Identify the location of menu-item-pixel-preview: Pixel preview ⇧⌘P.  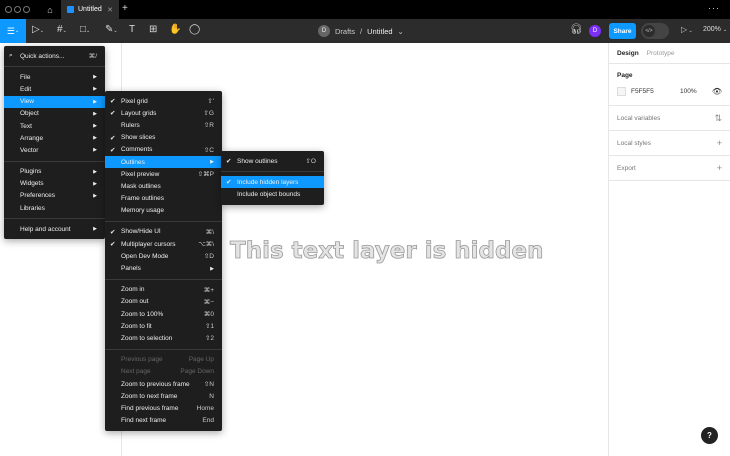
(163, 174).